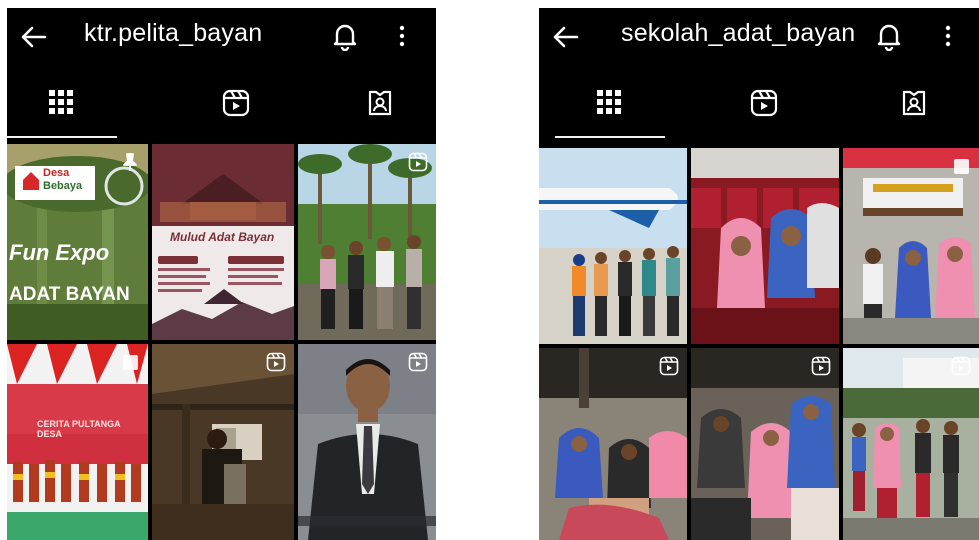 This screenshot has width=979, height=540. What do you see at coordinates (738, 33) in the screenshot?
I see `profile-username: sekolah_adat_bayan` at bounding box center [738, 33].